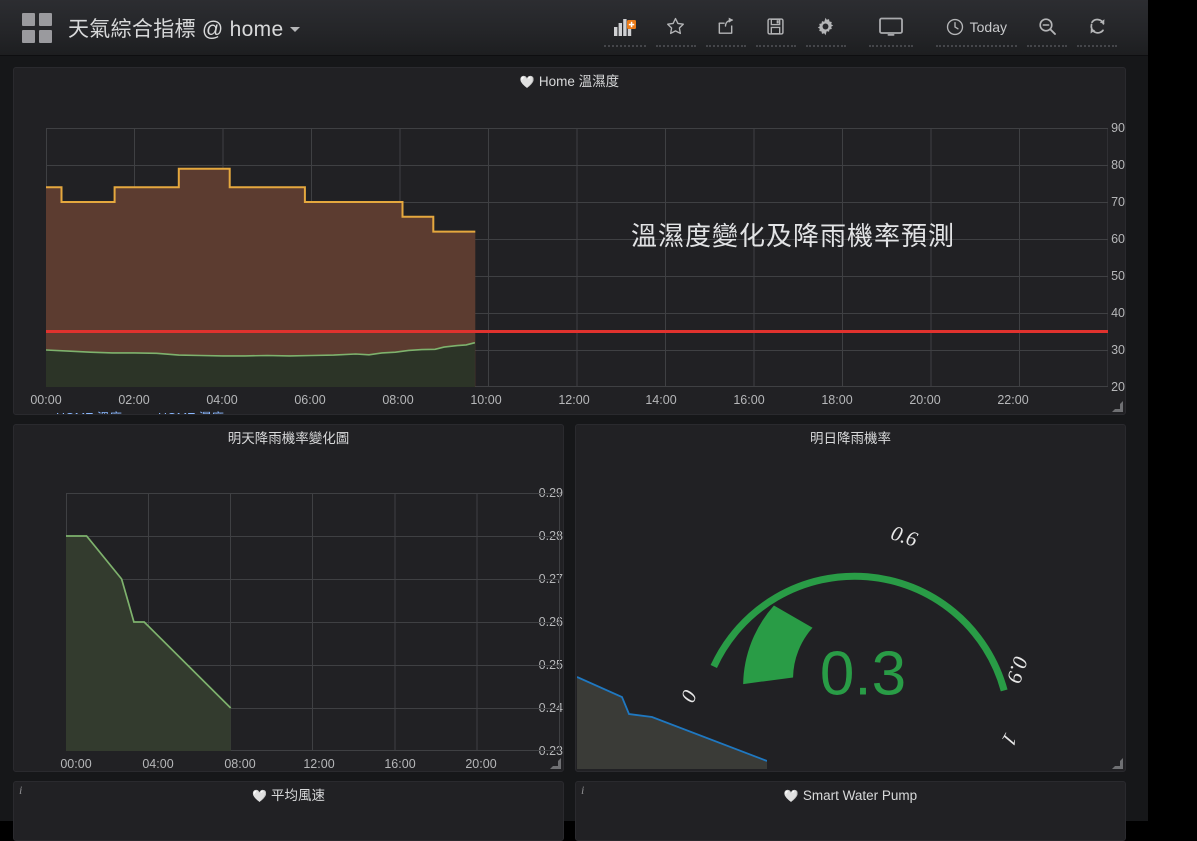  I want to click on refresh-icon, so click(1096, 26).